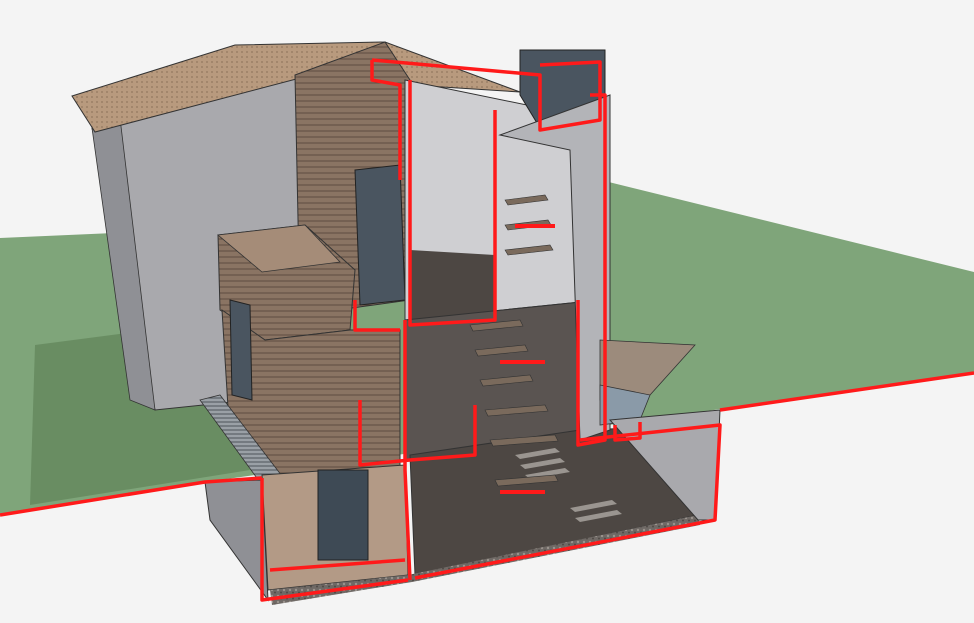  Describe the element at coordinates (236, 540) in the screenshot. I see `basement-wall-left` at that location.